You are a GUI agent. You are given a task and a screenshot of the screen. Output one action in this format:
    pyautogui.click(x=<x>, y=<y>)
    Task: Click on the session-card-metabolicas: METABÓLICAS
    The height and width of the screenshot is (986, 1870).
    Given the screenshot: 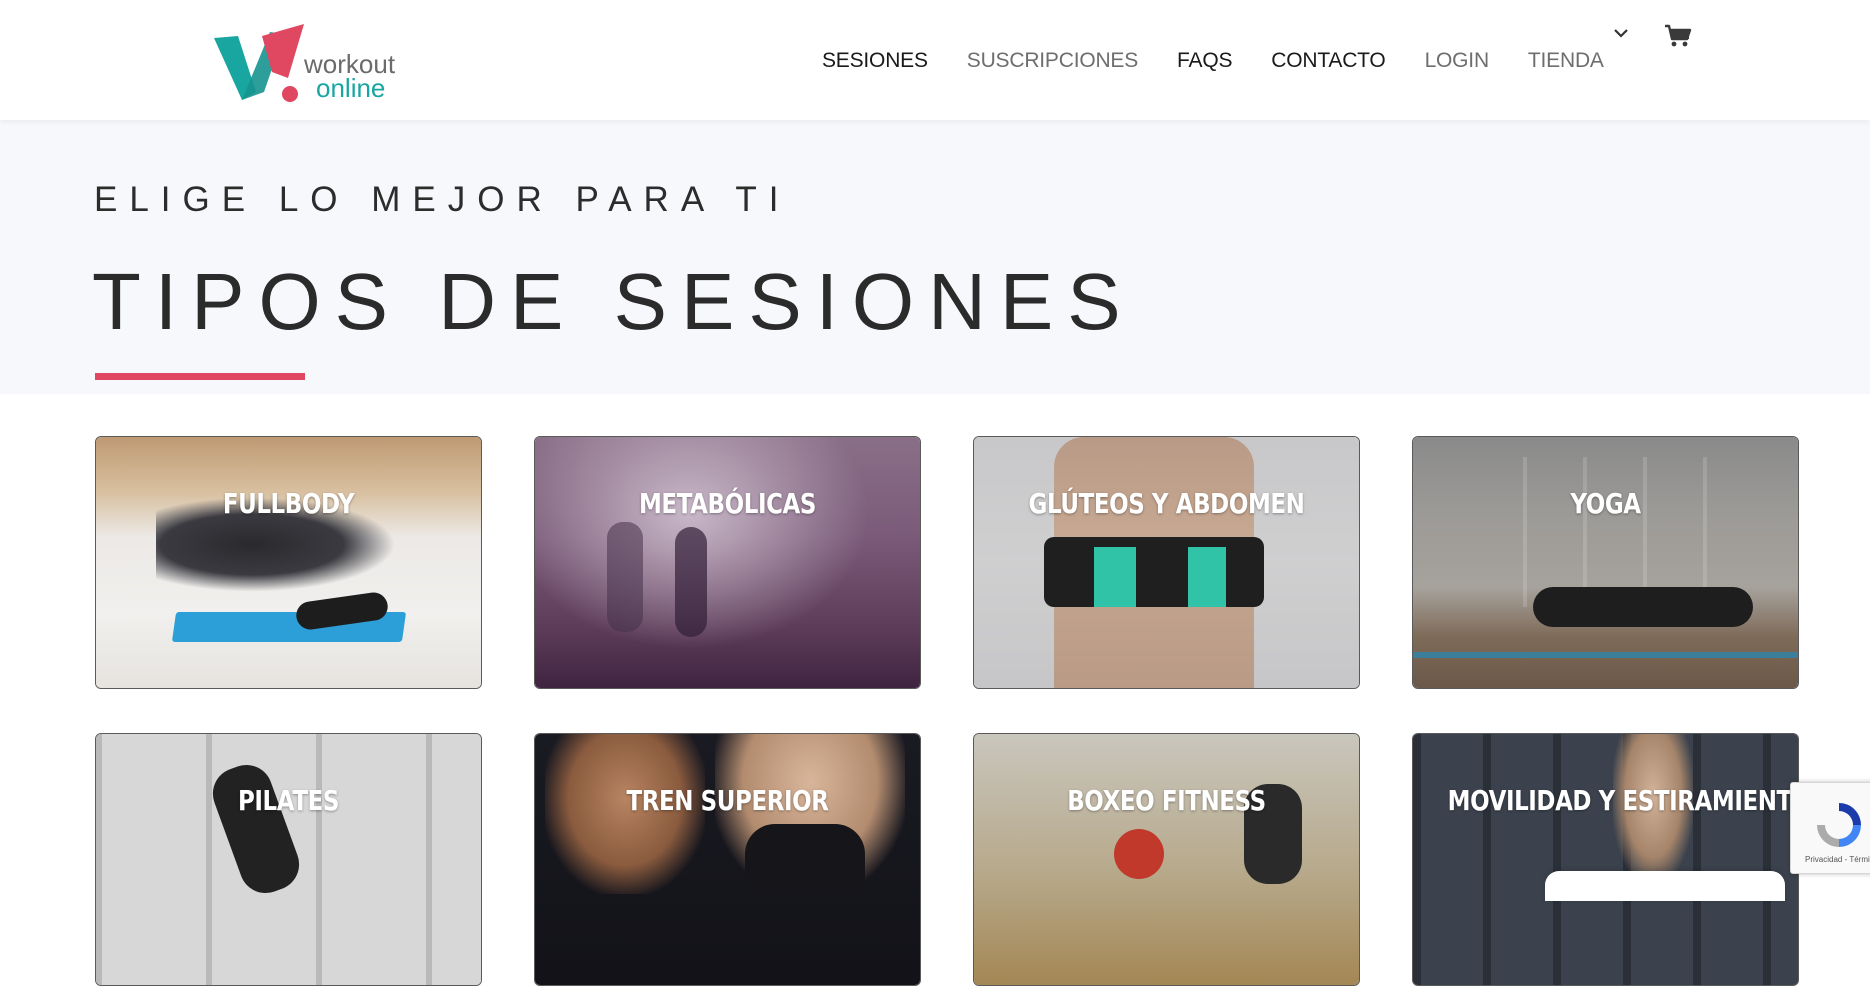 What is the action you would take?
    pyautogui.click(x=727, y=562)
    